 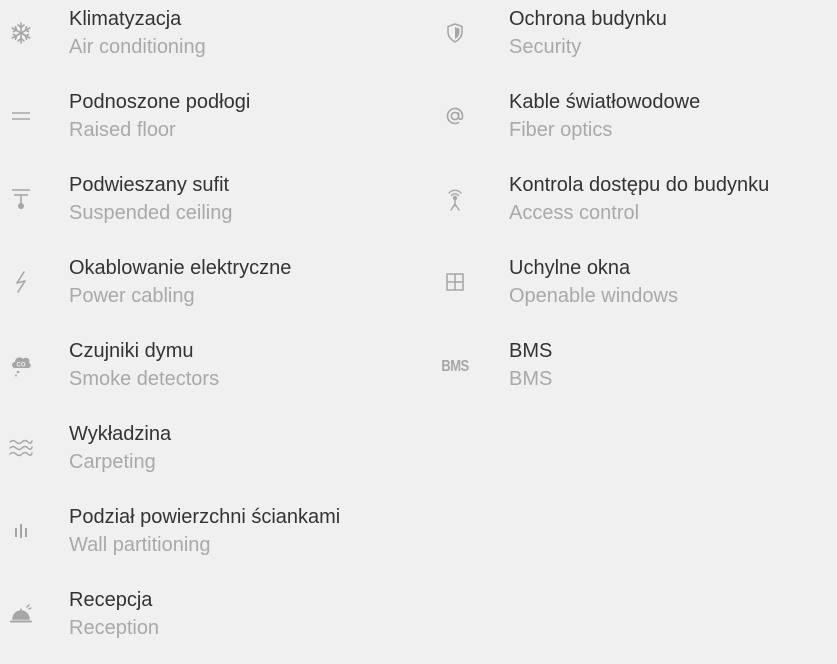 I want to click on feature-subtitle: Openable windows, so click(x=593, y=296).